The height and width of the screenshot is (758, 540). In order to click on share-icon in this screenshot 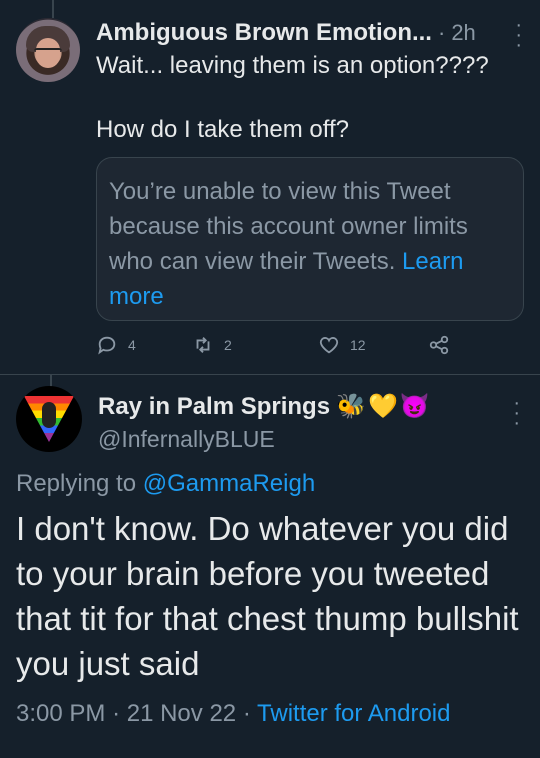, I will do `click(439, 345)`.